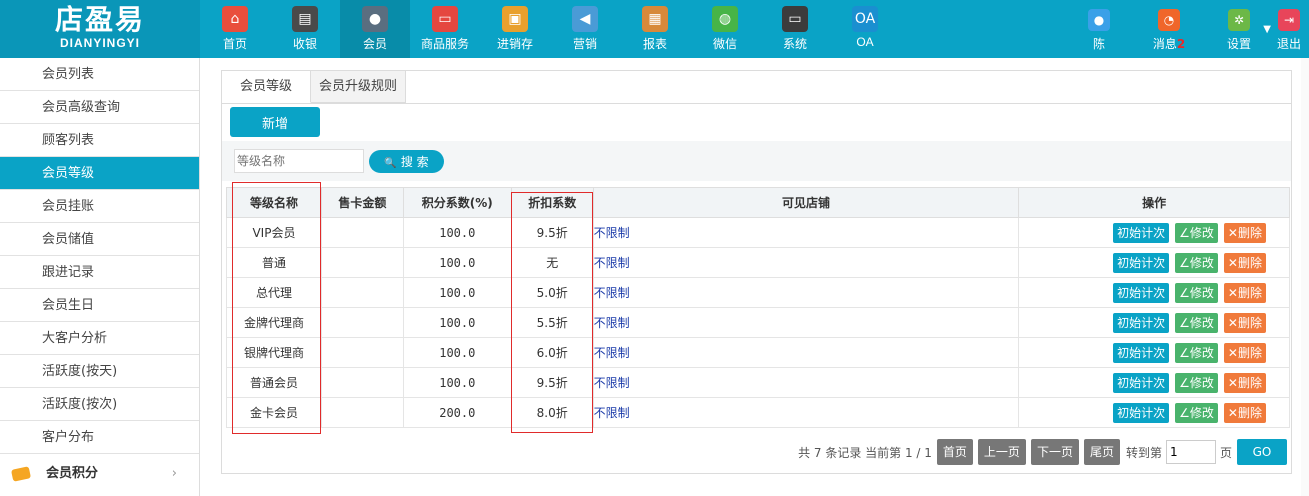 Image resolution: width=1309 pixels, height=496 pixels. I want to click on level-name-cell: 普通会员, so click(274, 382).